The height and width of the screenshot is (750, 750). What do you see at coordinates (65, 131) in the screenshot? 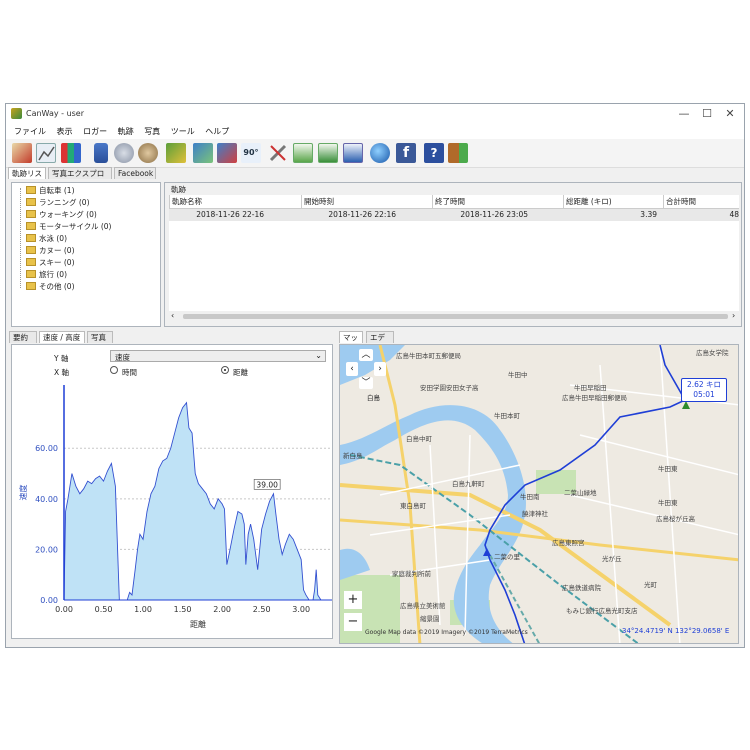
I see `menu-view: 表示` at bounding box center [65, 131].